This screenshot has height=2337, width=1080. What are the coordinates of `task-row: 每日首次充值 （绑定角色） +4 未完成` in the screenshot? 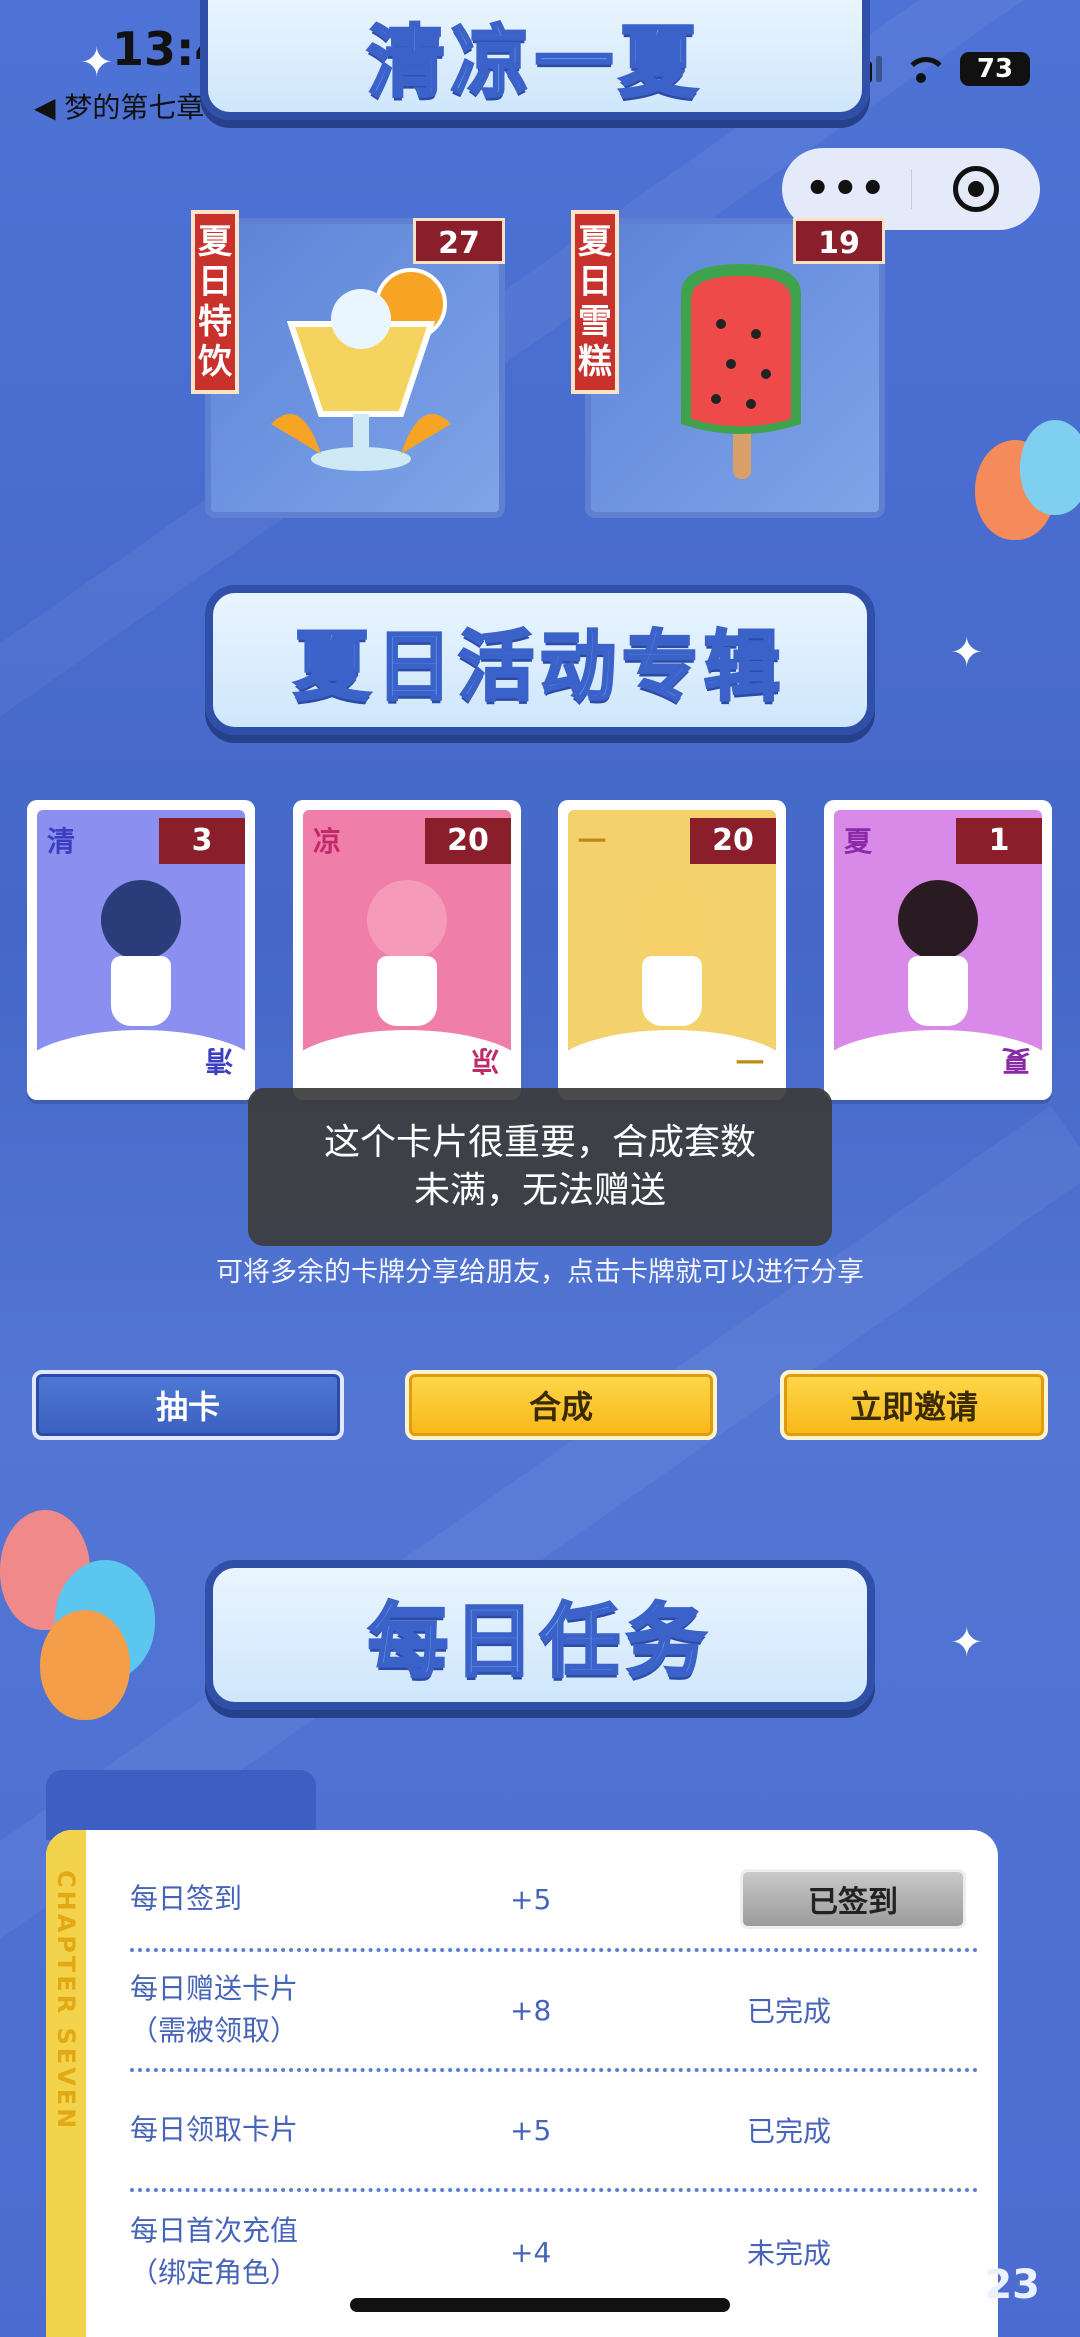 It's located at (554, 2252).